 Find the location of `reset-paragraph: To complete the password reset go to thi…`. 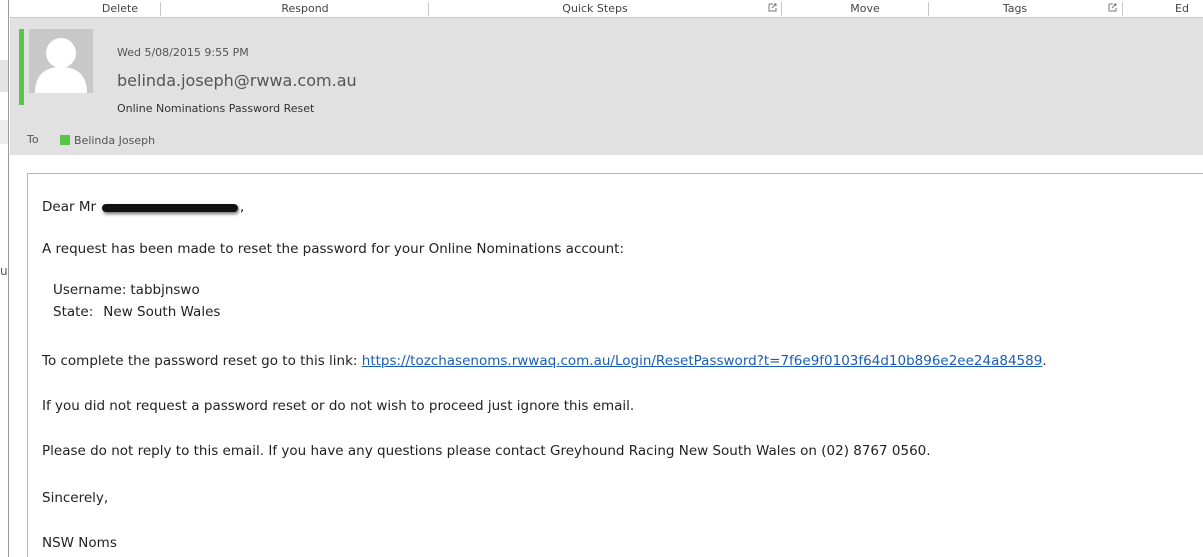

reset-paragraph: To complete the password reset go to thi… is located at coordinates (544, 361).